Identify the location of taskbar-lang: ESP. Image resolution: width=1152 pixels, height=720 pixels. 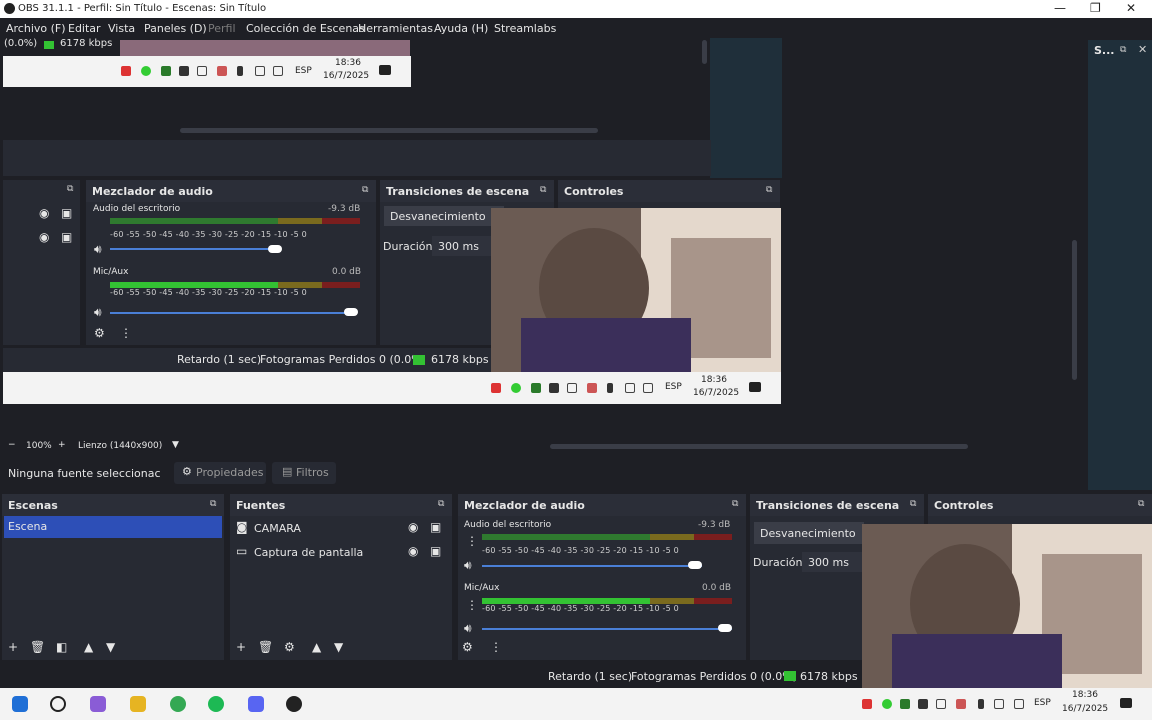
(1042, 703).